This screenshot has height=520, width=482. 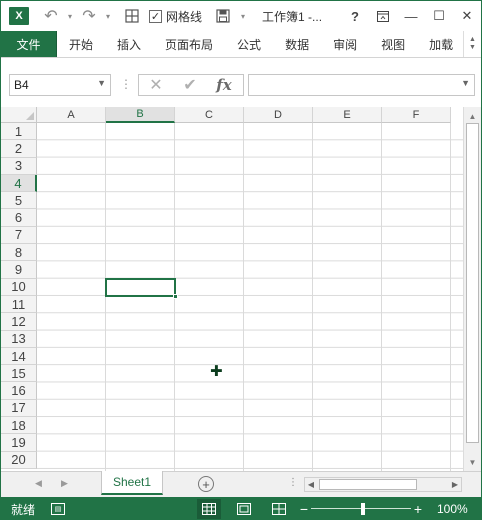 What do you see at coordinates (355, 16) in the screenshot?
I see `help-button: ?` at bounding box center [355, 16].